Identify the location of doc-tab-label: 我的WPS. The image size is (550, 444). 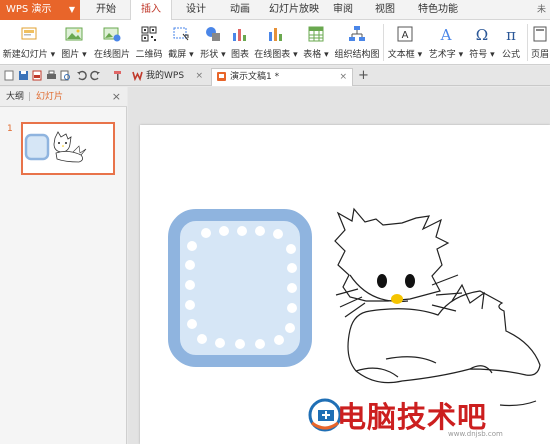
(165, 76).